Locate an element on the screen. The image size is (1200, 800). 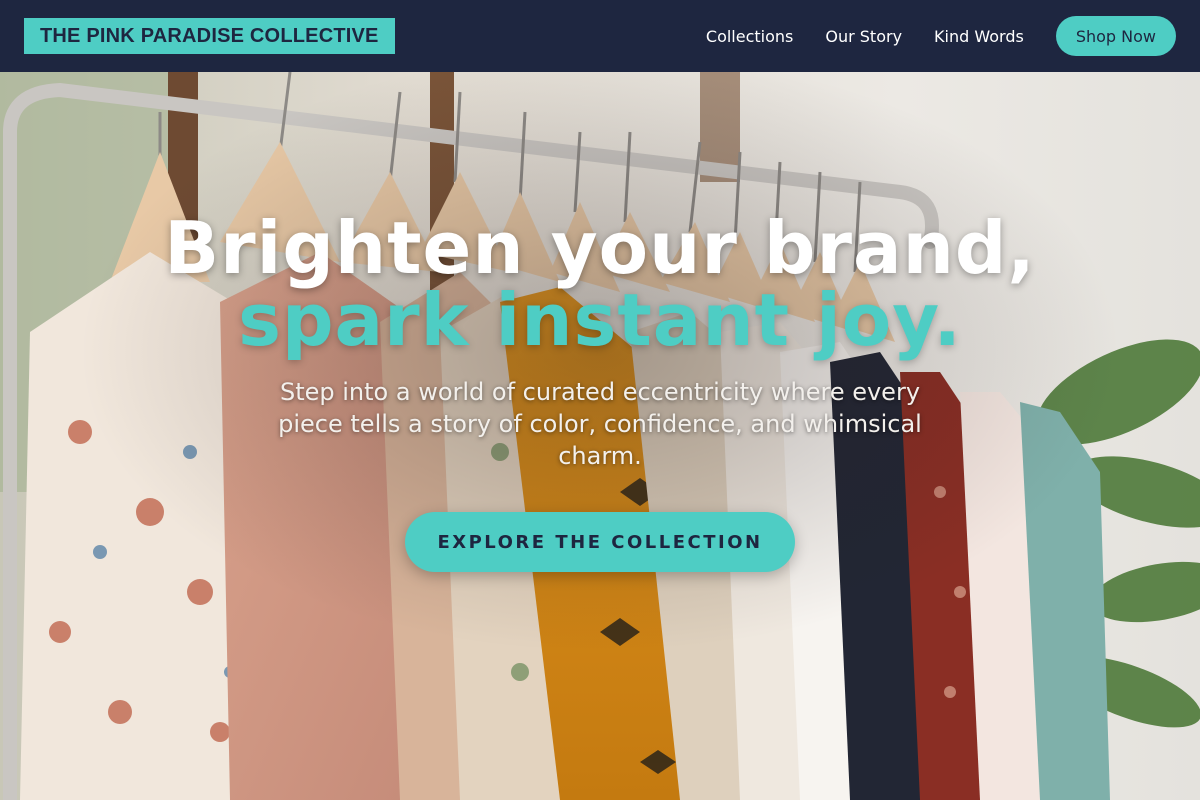
nav-link-our-story: Our Story is located at coordinates (863, 36).